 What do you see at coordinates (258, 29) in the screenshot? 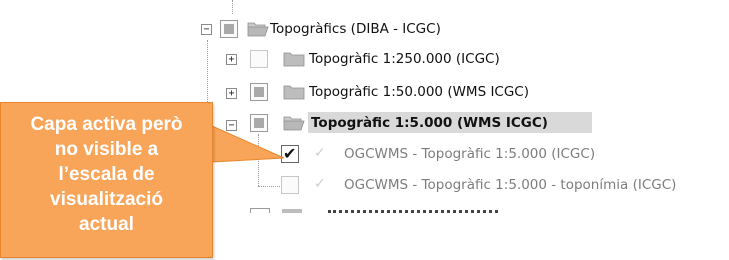
I see `folder-open-icon` at bounding box center [258, 29].